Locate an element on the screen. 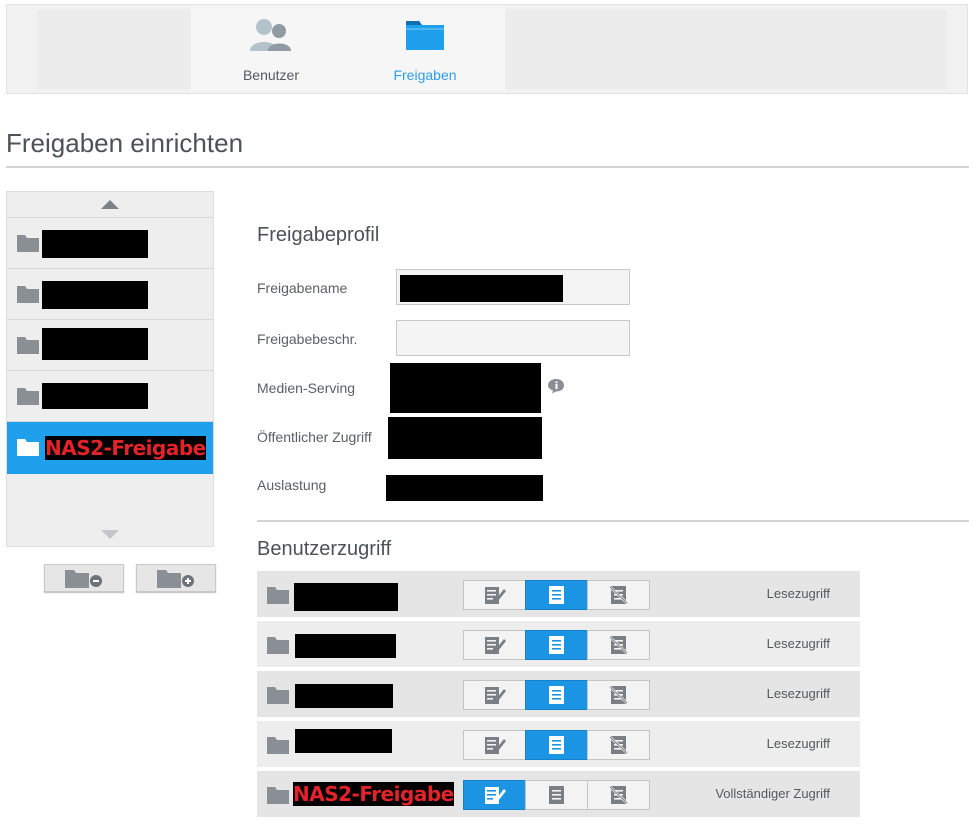 This screenshot has height=830, width=974. remove-share-icon is located at coordinates (83, 579).